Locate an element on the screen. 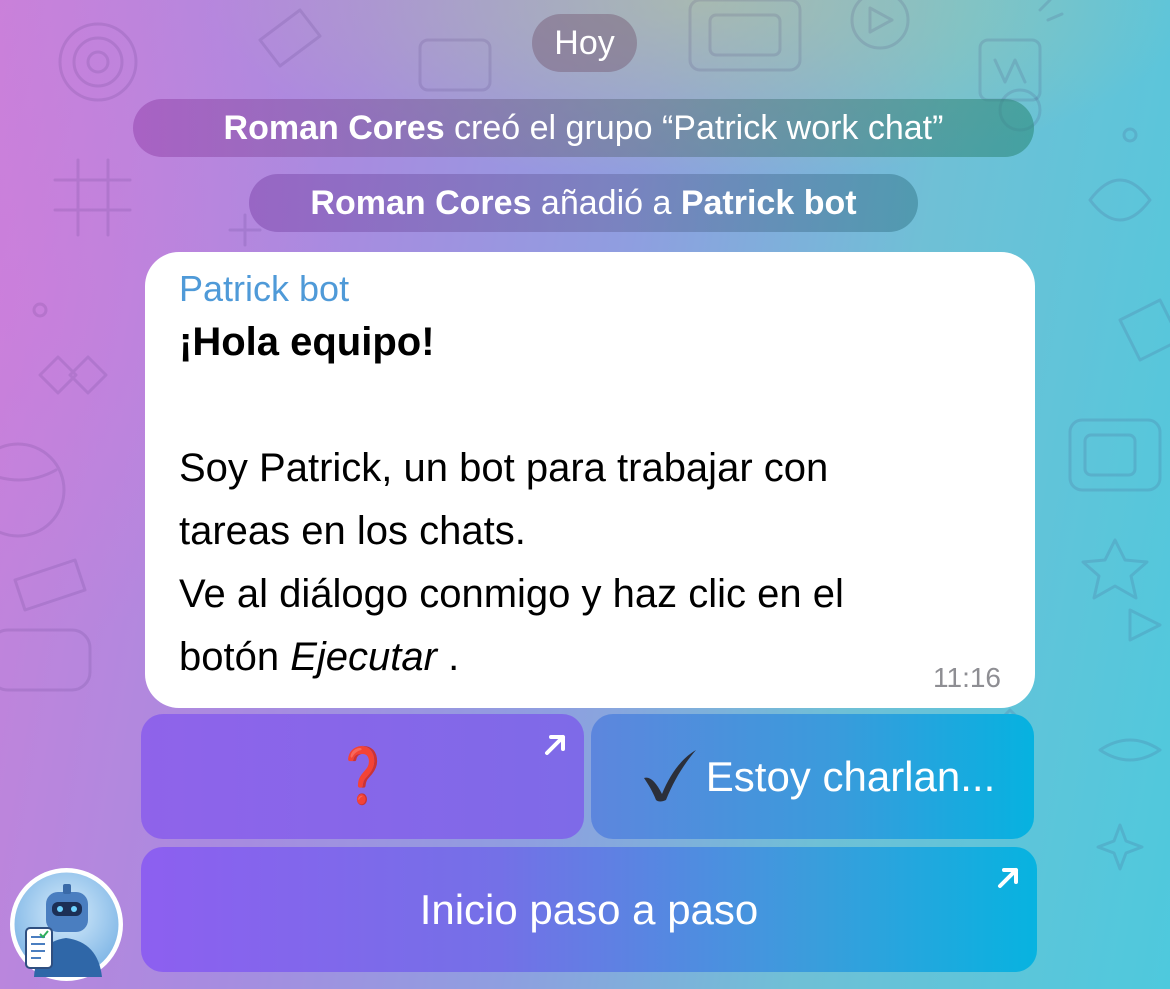 This screenshot has width=1170, height=989. start-button-label: Inicio paso a paso is located at coordinates (589, 909).